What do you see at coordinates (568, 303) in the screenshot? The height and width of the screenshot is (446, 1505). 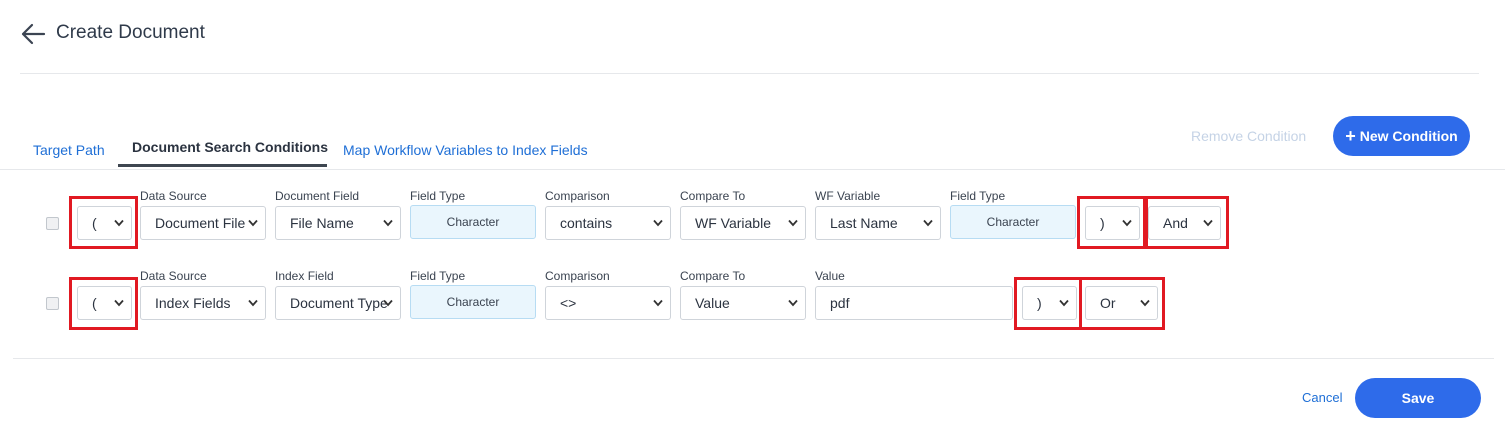 I see `comparison-value: <>` at bounding box center [568, 303].